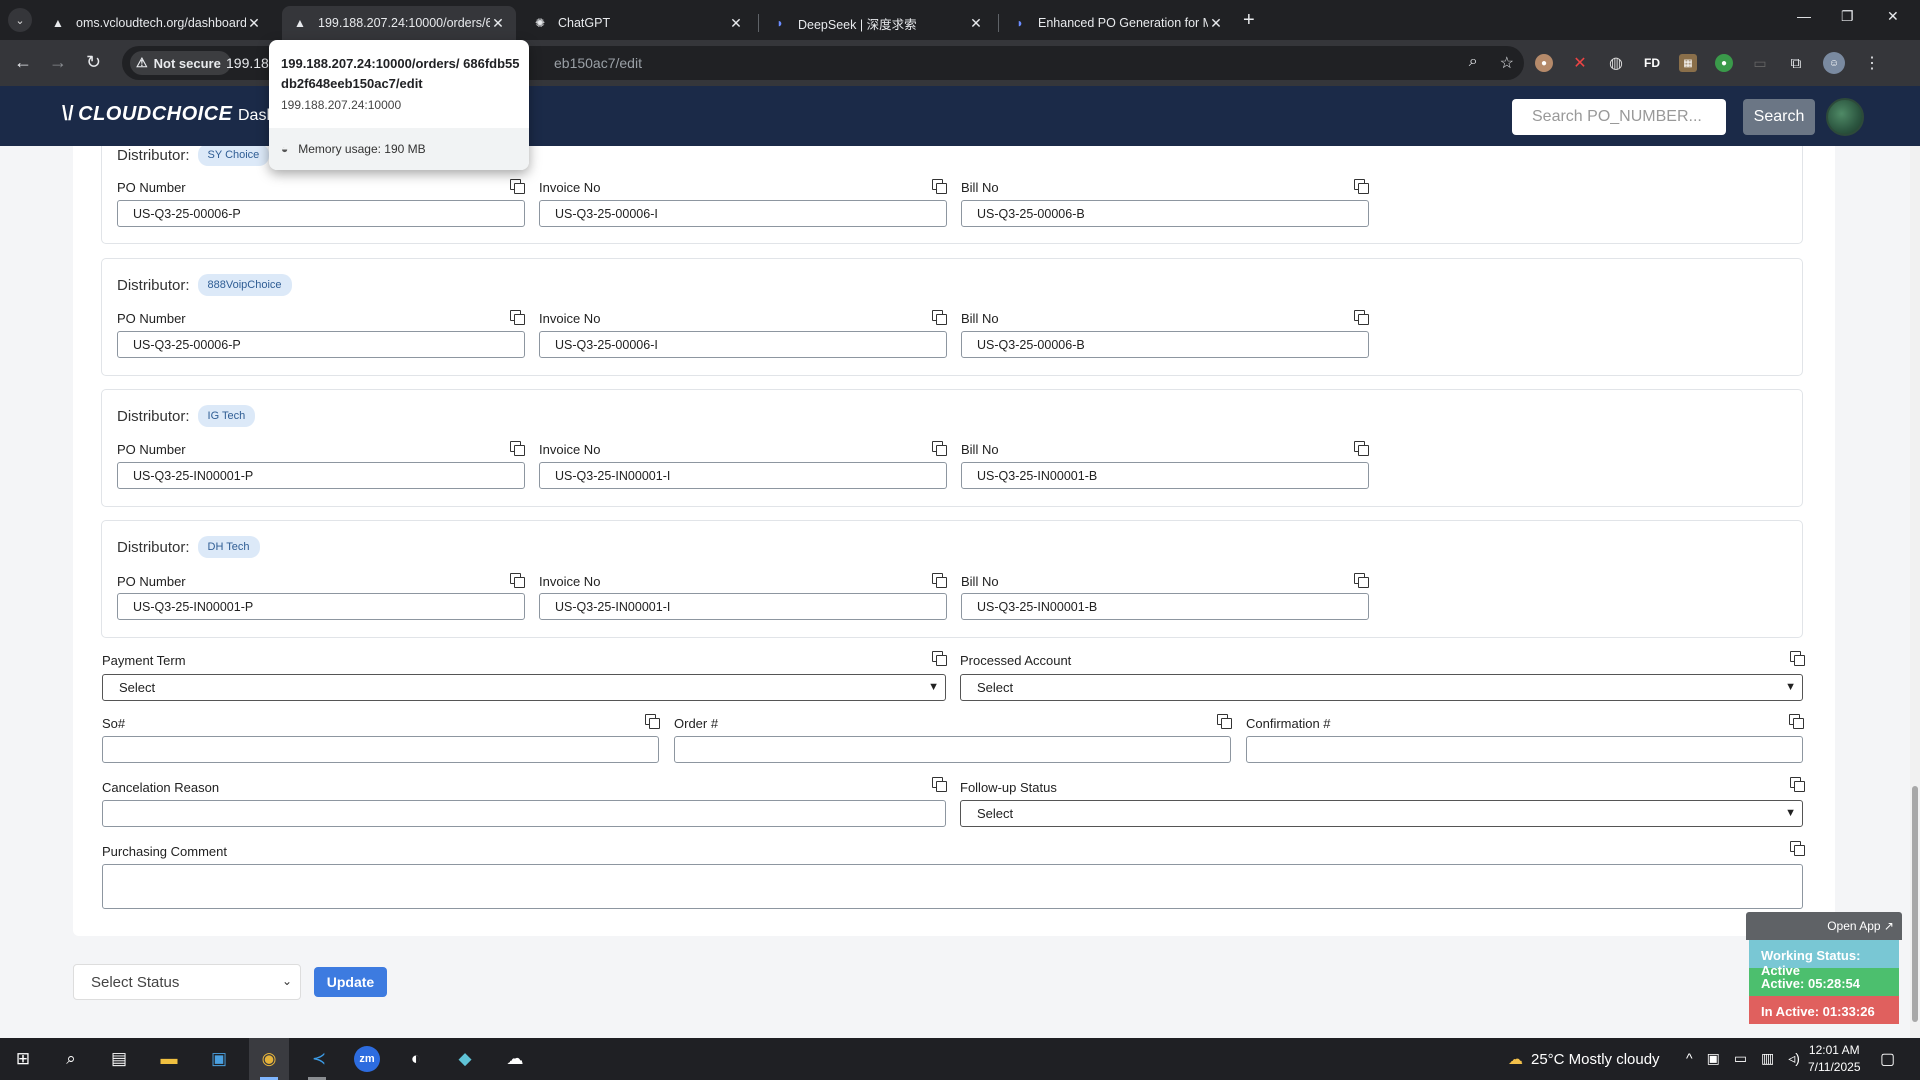 The height and width of the screenshot is (1080, 1920). What do you see at coordinates (1779, 117) in the screenshot?
I see `search-button: Search` at bounding box center [1779, 117].